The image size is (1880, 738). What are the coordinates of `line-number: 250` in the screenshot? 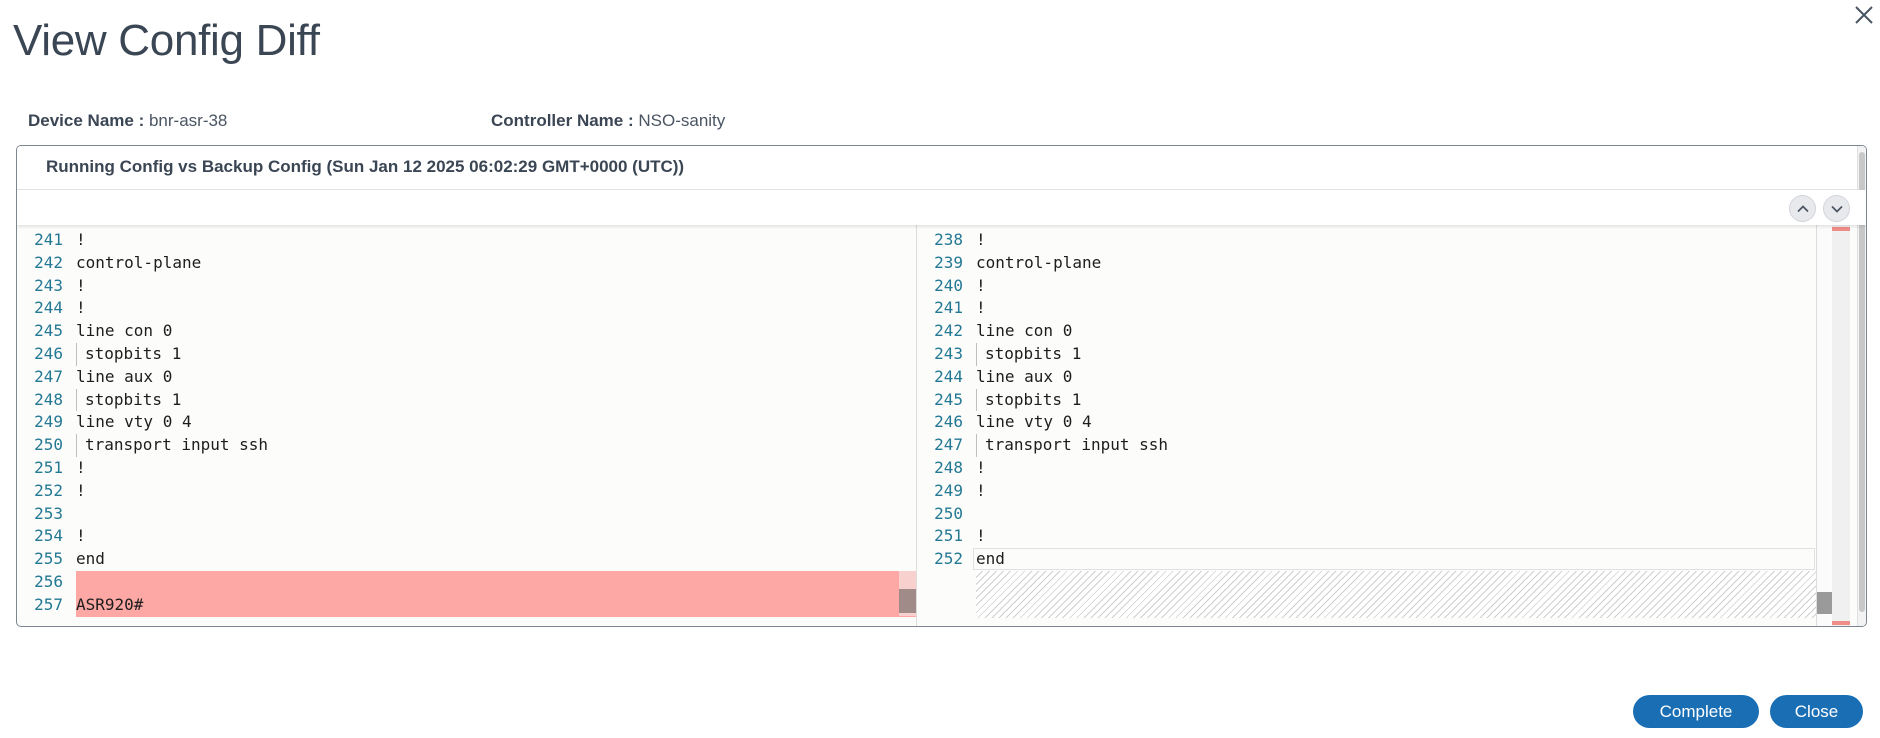 It's located at (48, 445).